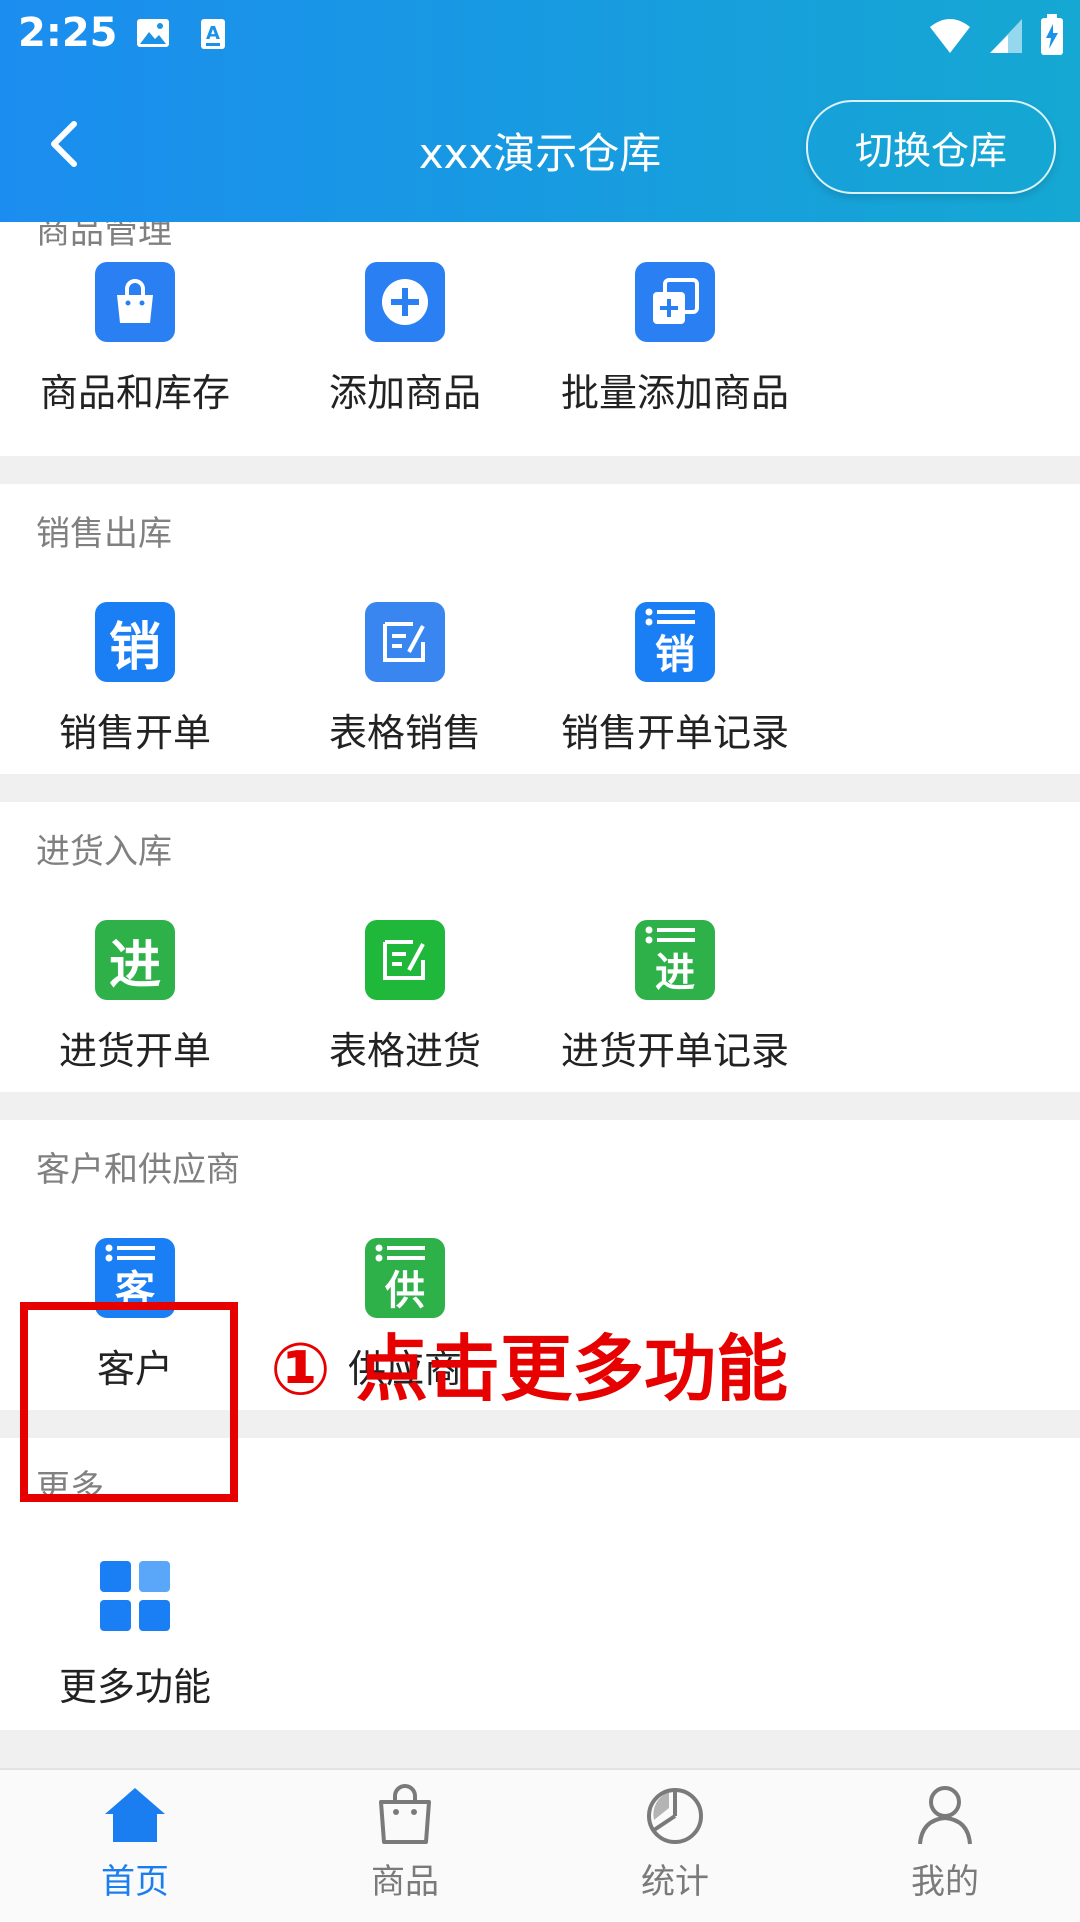  What do you see at coordinates (540, 36) in the screenshot?
I see `status-bar: 2:25 A` at bounding box center [540, 36].